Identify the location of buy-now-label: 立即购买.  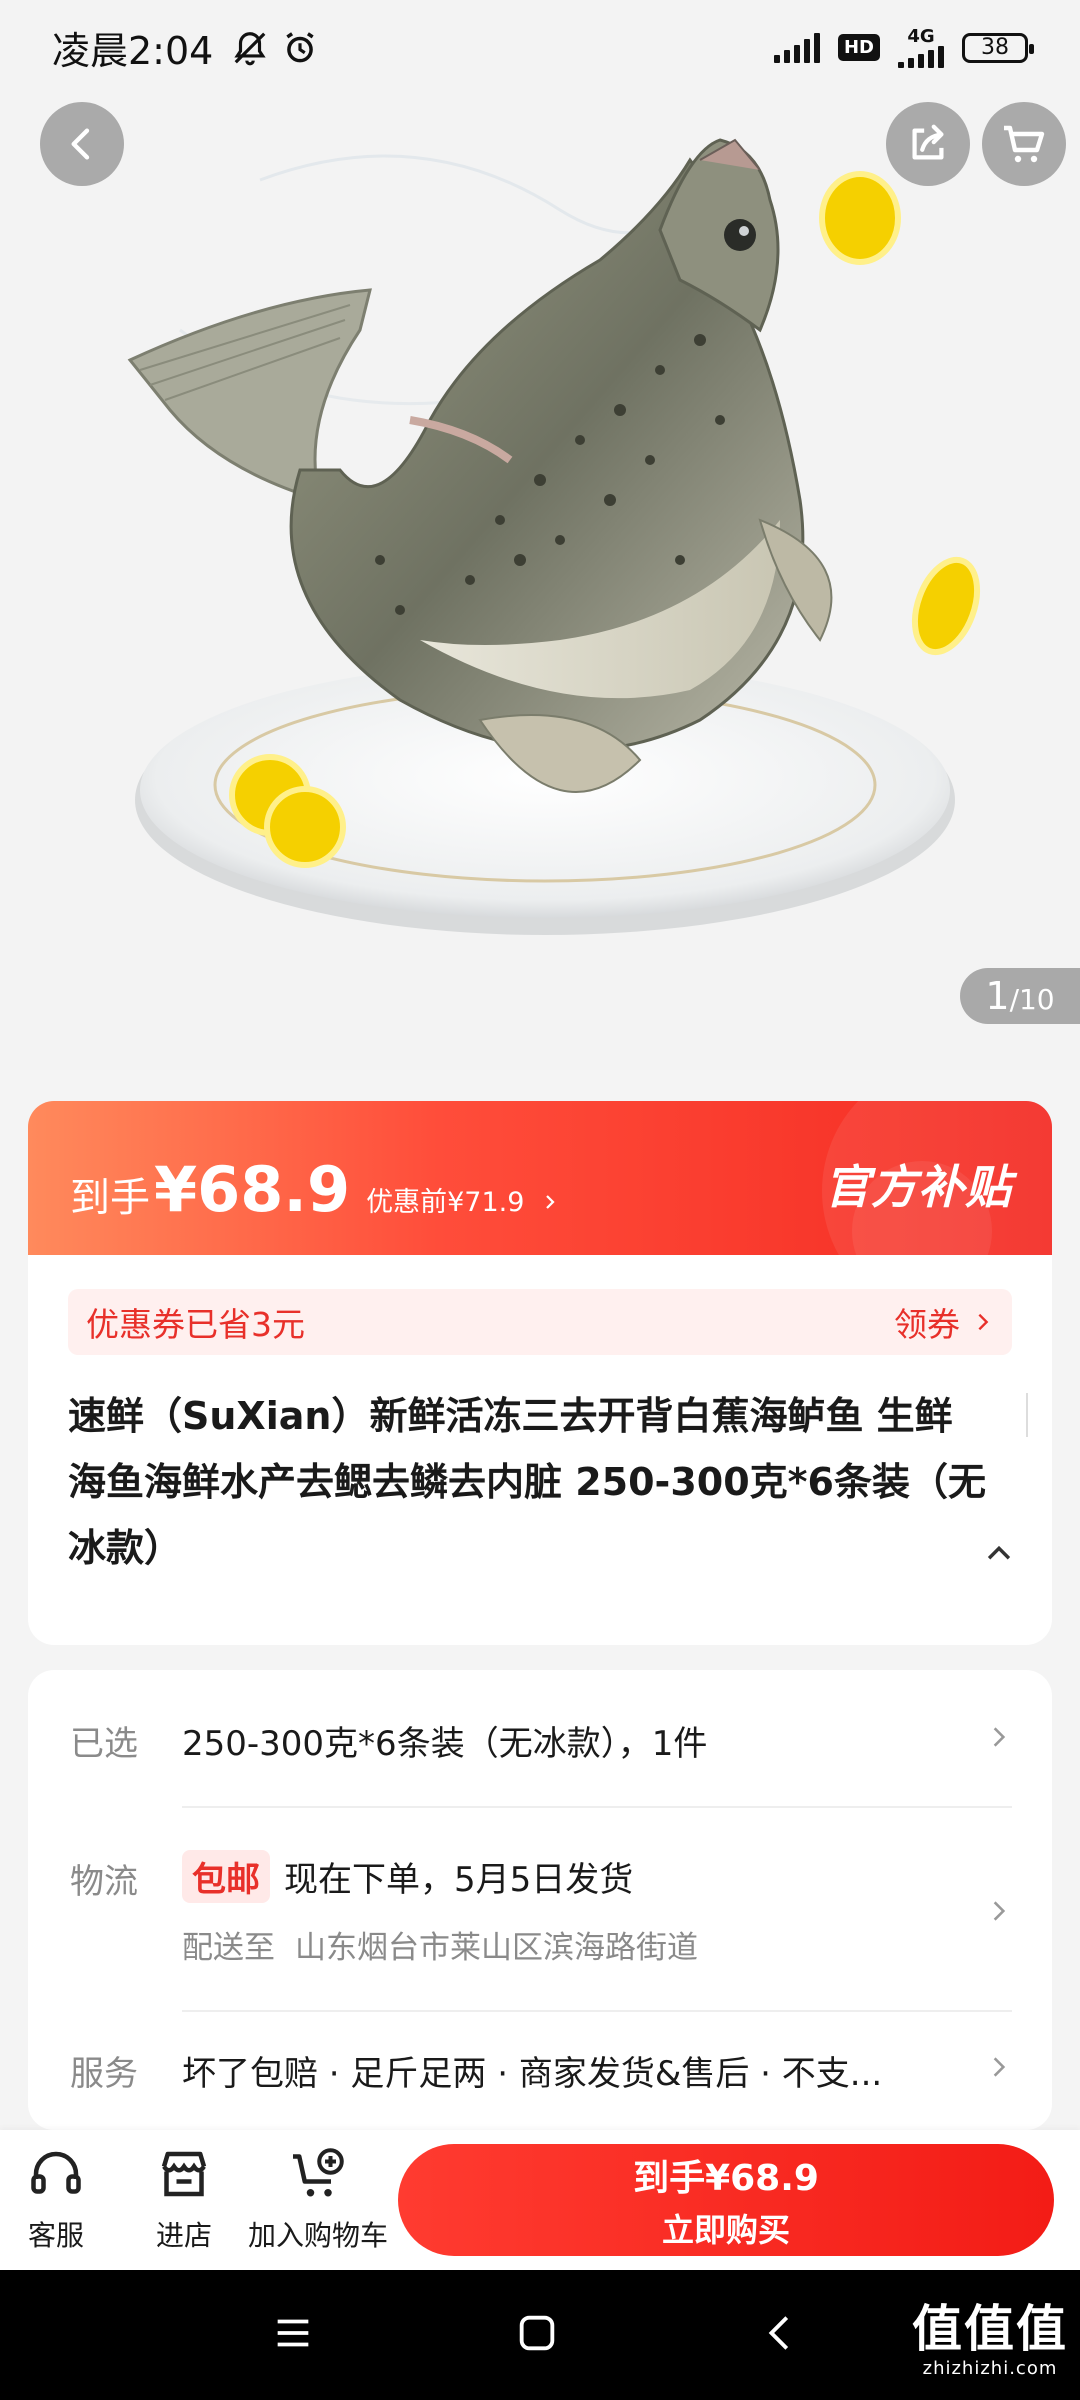
(725, 2230).